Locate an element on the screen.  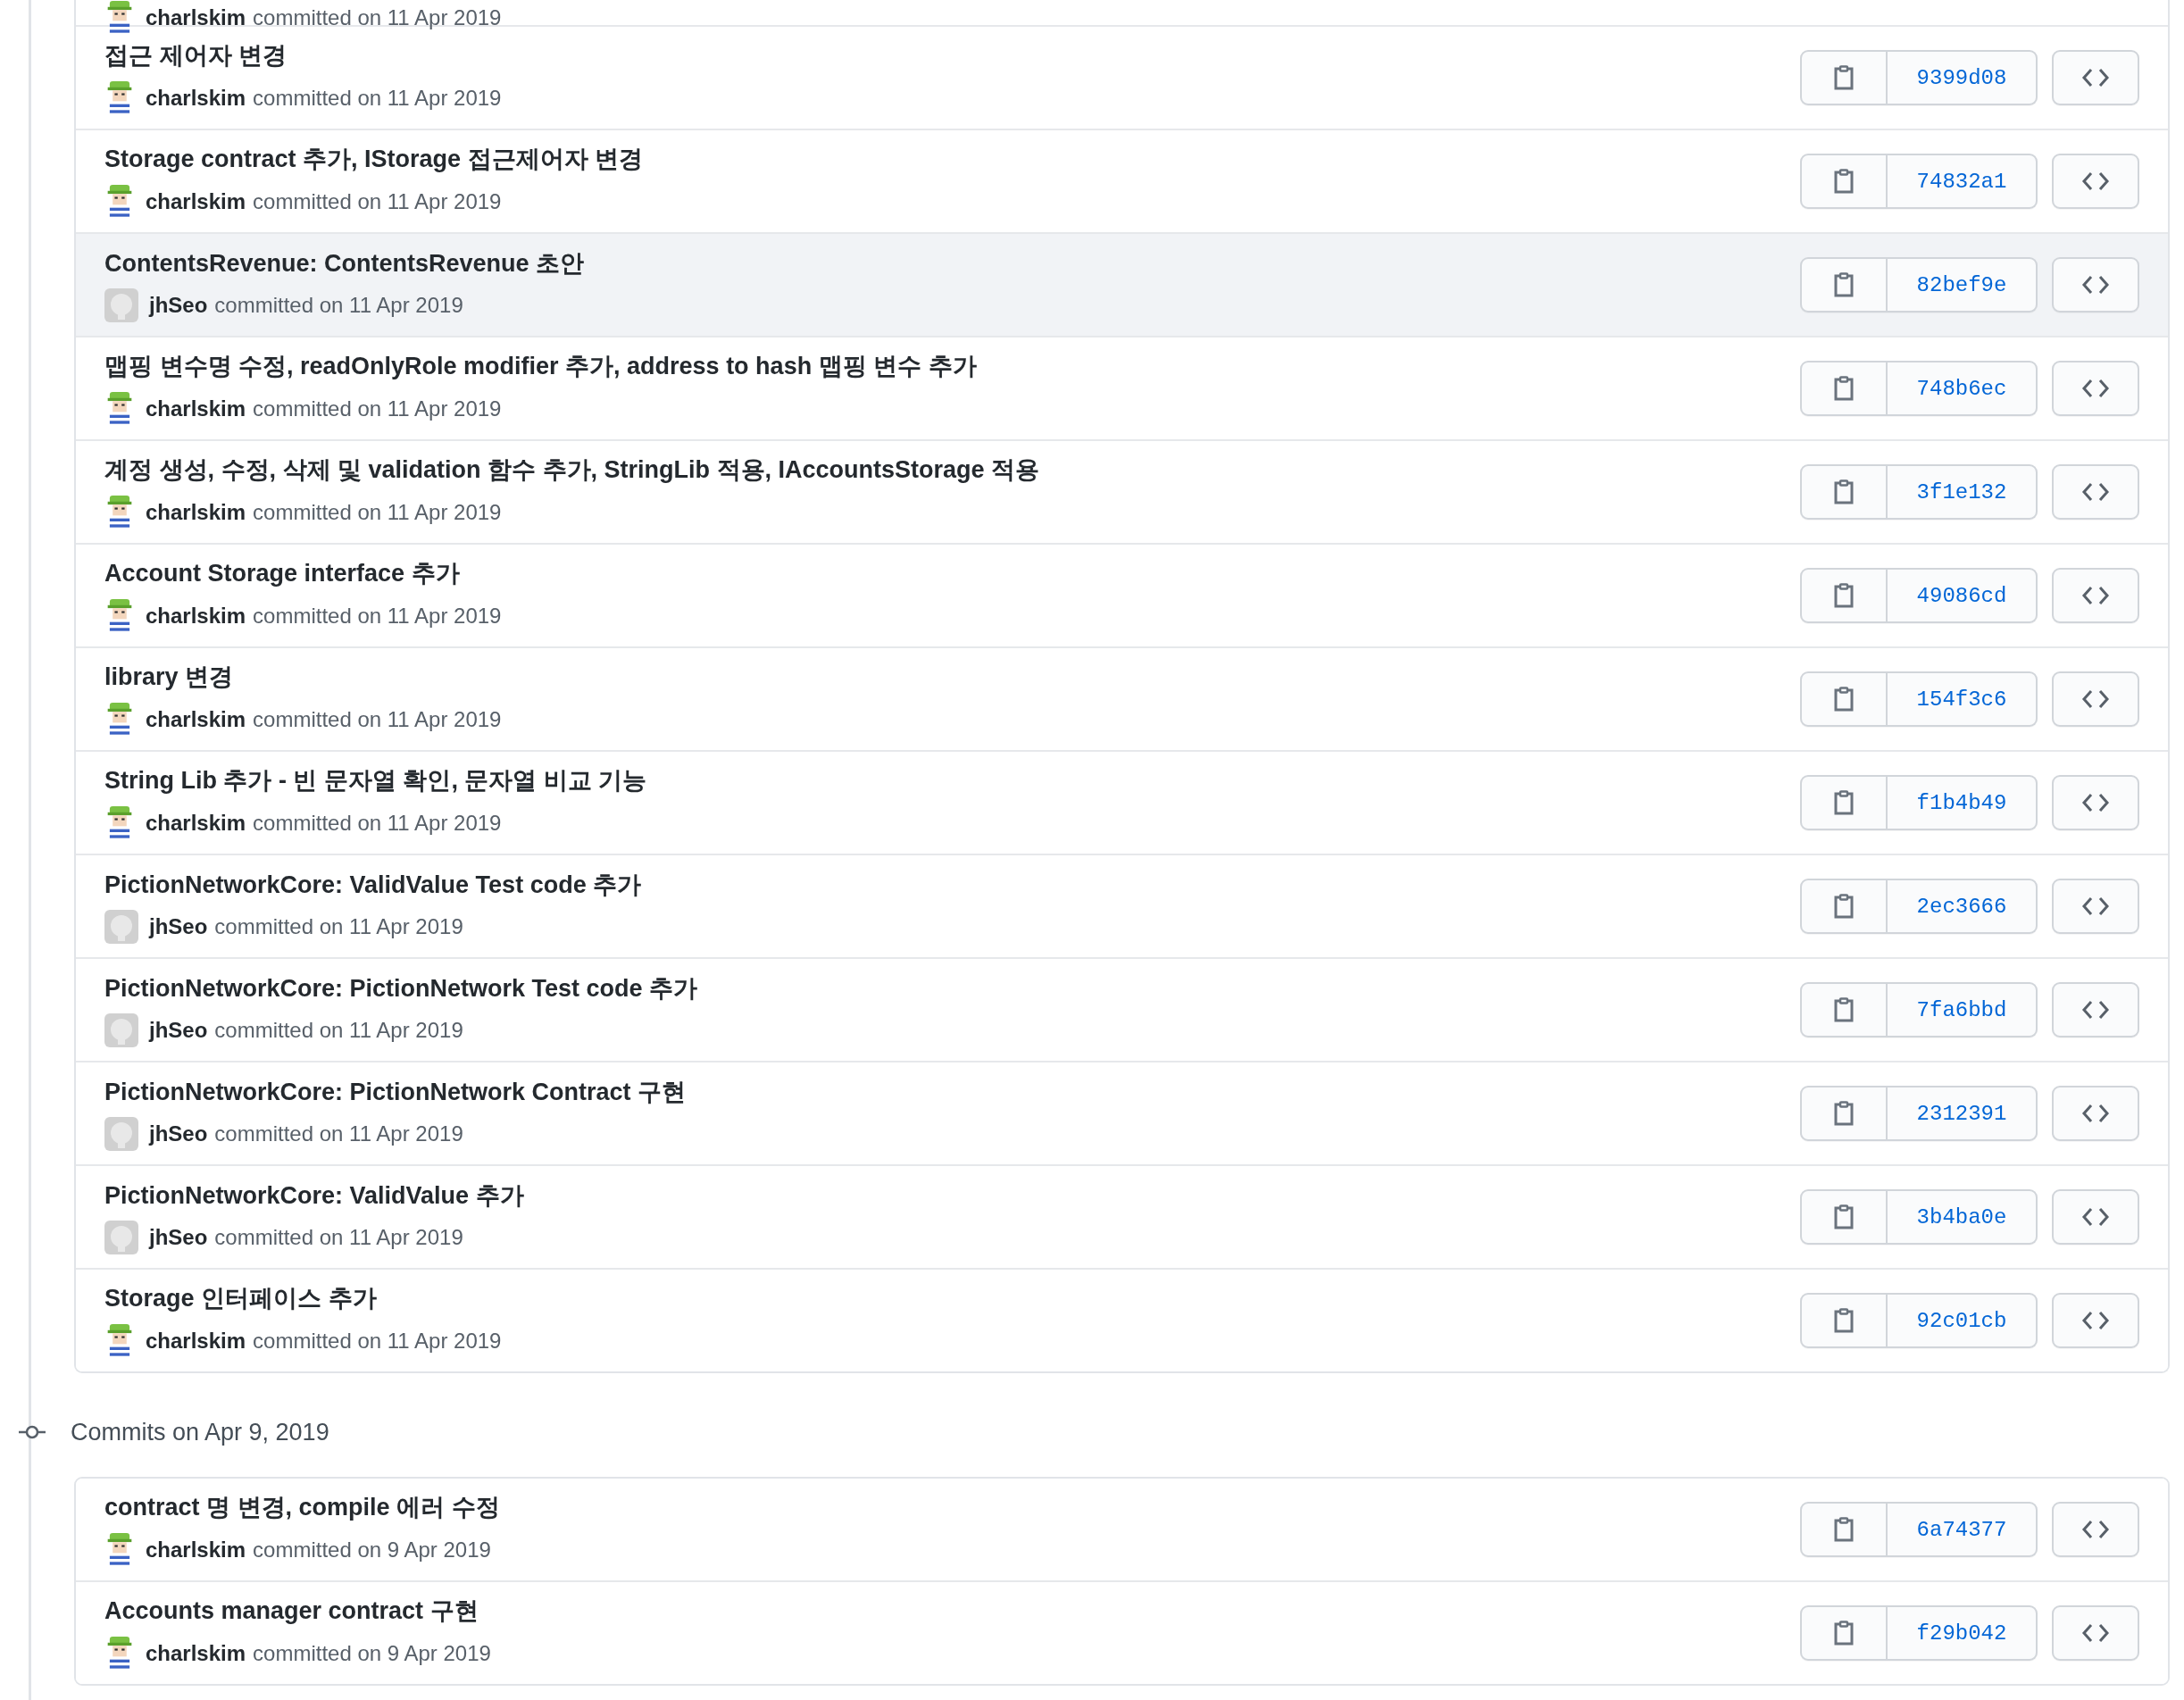
commit-sha-link: f1b4b49 is located at coordinates (1963, 803).